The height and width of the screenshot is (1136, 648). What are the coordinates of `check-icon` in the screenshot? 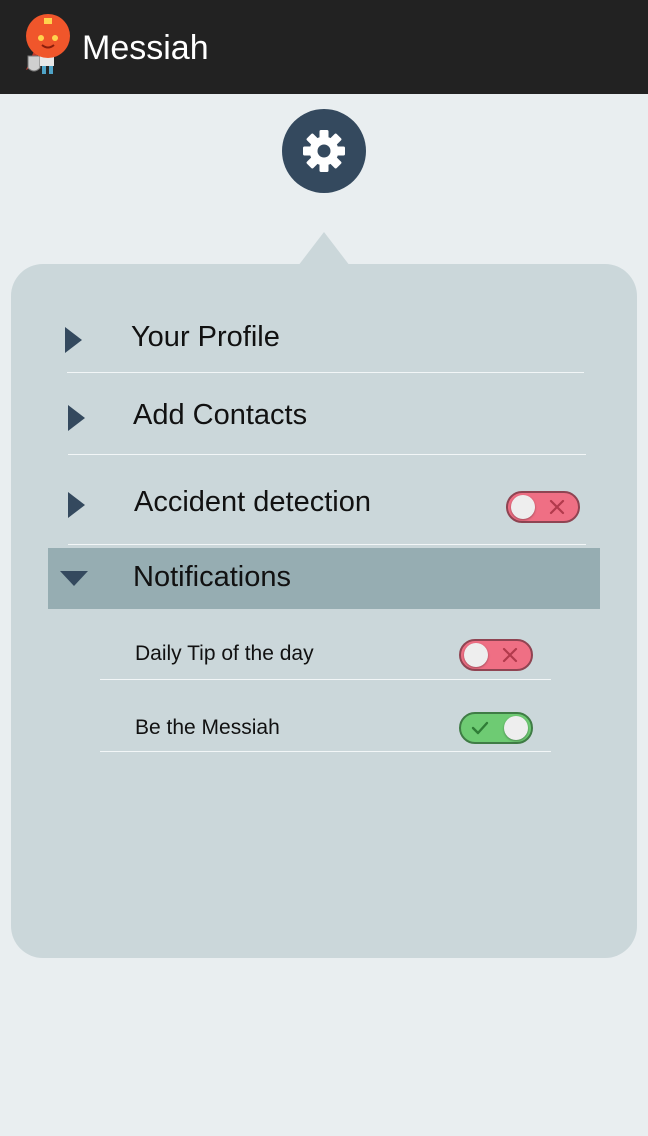 It's located at (480, 728).